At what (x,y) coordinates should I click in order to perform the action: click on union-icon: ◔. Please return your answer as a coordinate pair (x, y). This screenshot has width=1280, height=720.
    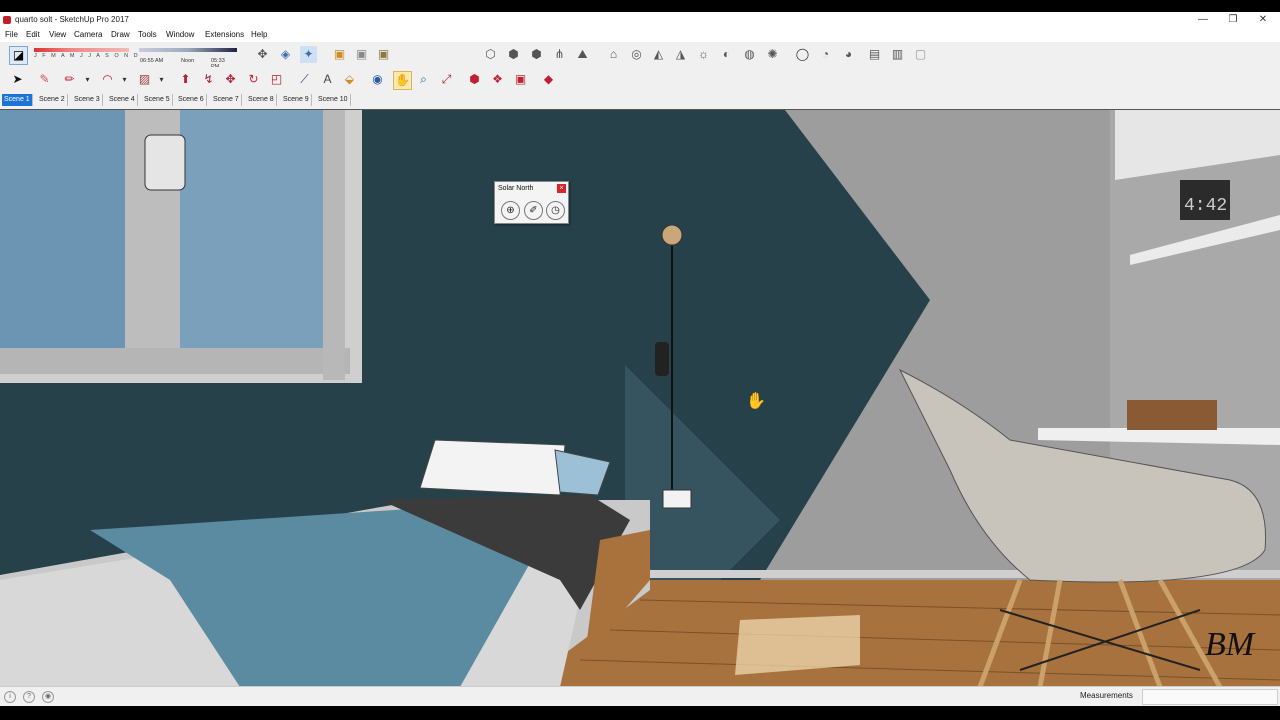
    Looking at the image, I should click on (825, 54).